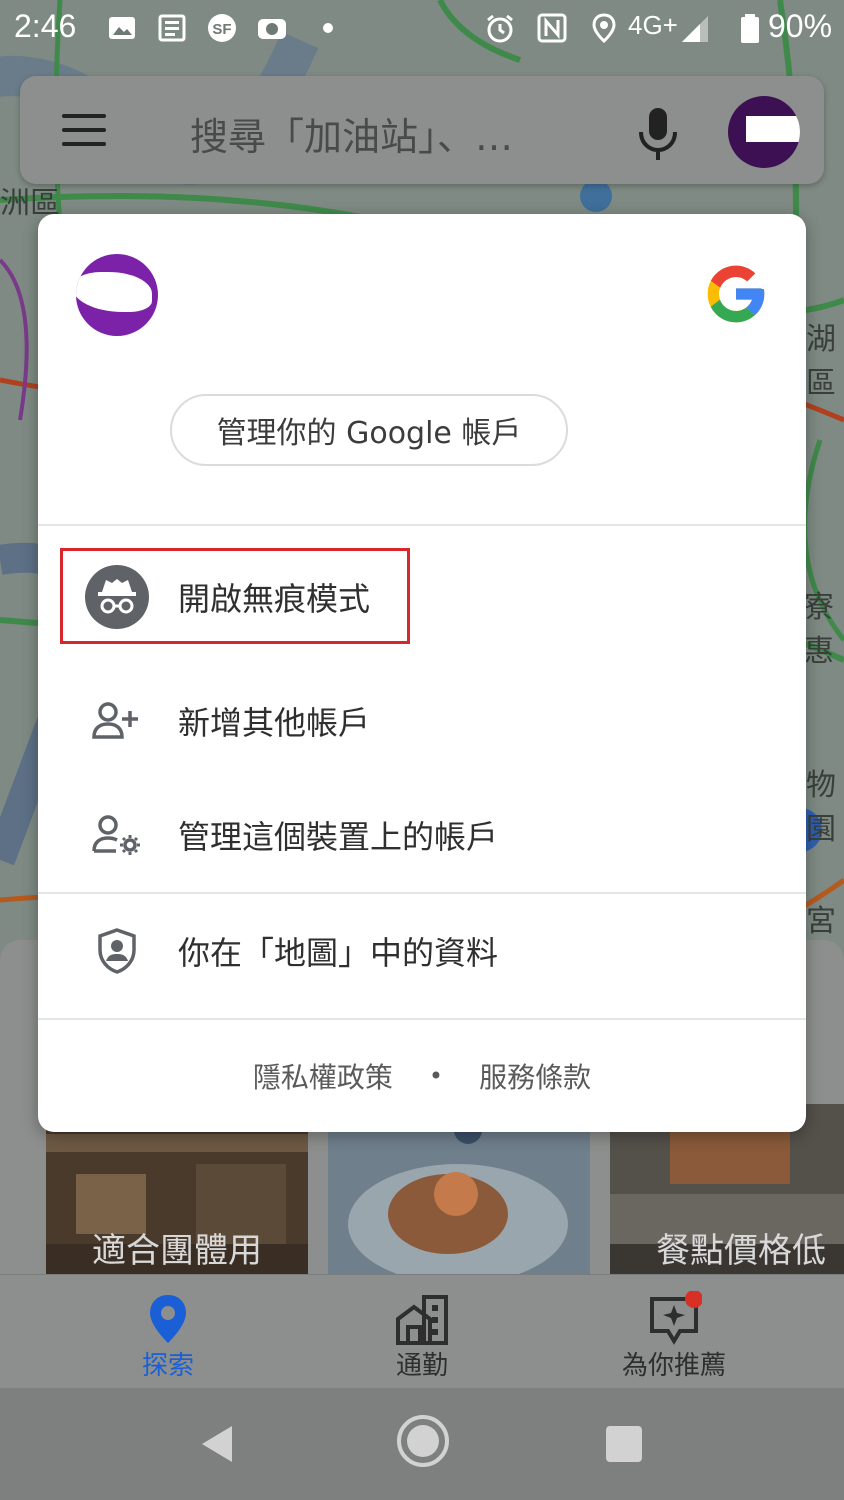 This screenshot has height=1500, width=844. What do you see at coordinates (800, 26) in the screenshot?
I see `battery-percent: 90%` at bounding box center [800, 26].